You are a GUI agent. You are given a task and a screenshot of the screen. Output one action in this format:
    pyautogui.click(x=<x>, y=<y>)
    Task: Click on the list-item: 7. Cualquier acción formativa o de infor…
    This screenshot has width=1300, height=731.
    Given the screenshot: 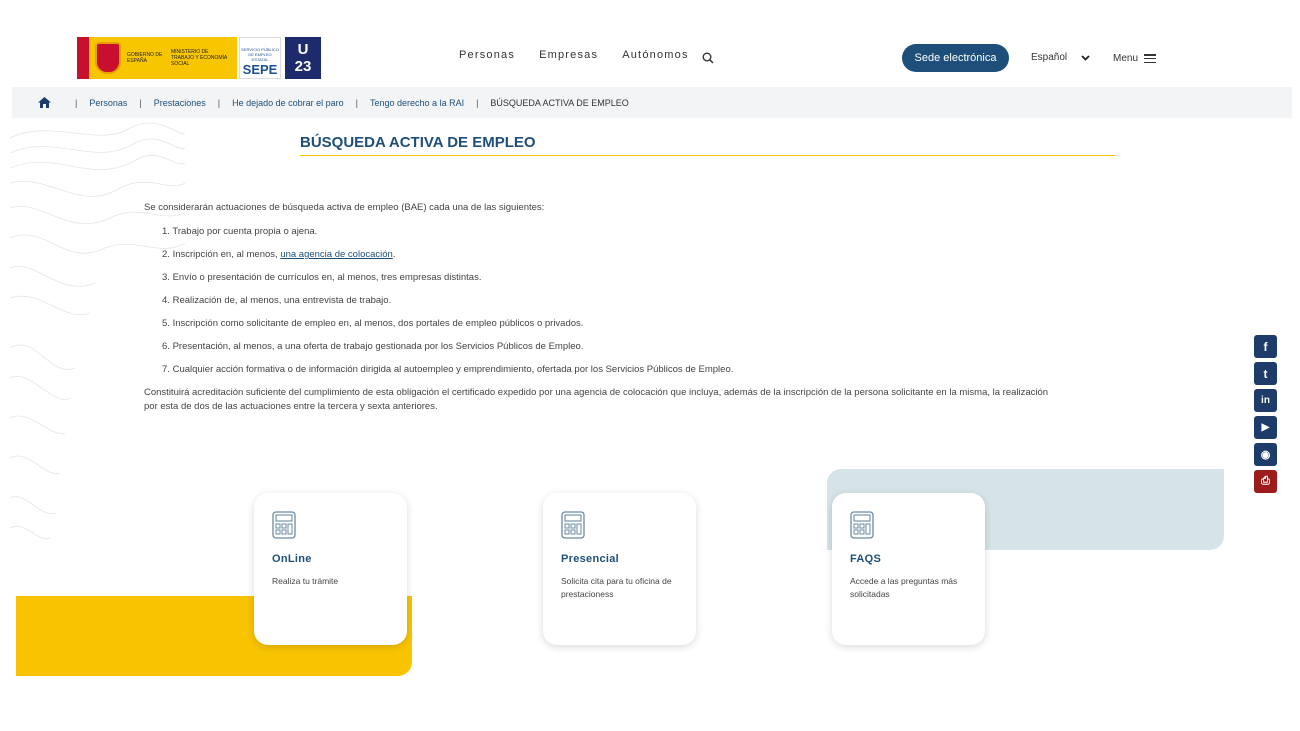 What is the action you would take?
    pyautogui.click(x=448, y=369)
    